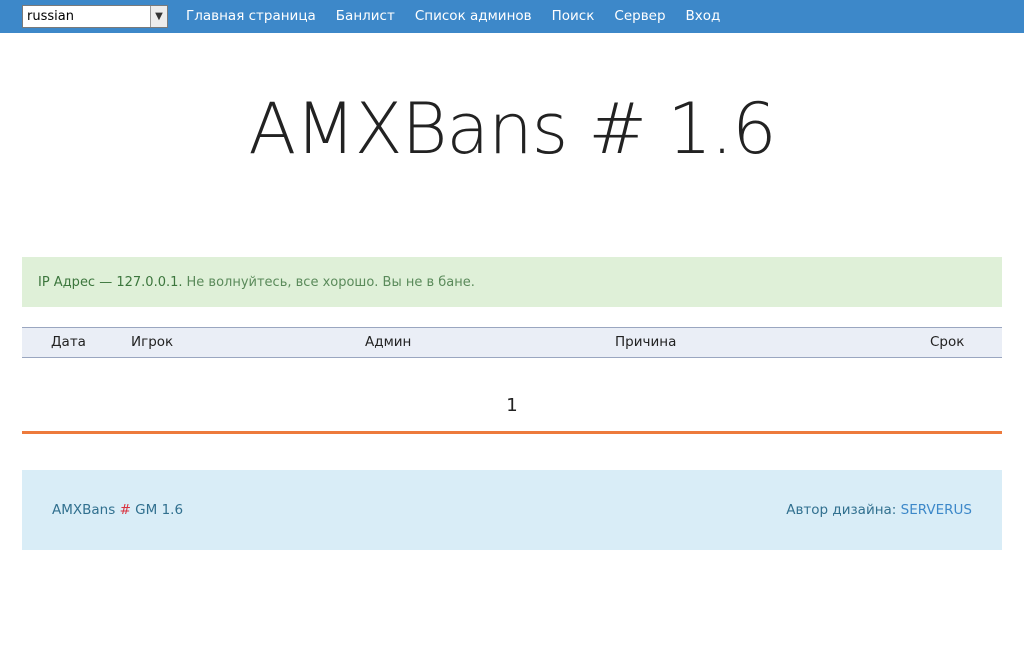 This screenshot has height=664, width=1024. What do you see at coordinates (512, 342) in the screenshot?
I see `bans-table-header: Дата Игрок Админ Причина Срок` at bounding box center [512, 342].